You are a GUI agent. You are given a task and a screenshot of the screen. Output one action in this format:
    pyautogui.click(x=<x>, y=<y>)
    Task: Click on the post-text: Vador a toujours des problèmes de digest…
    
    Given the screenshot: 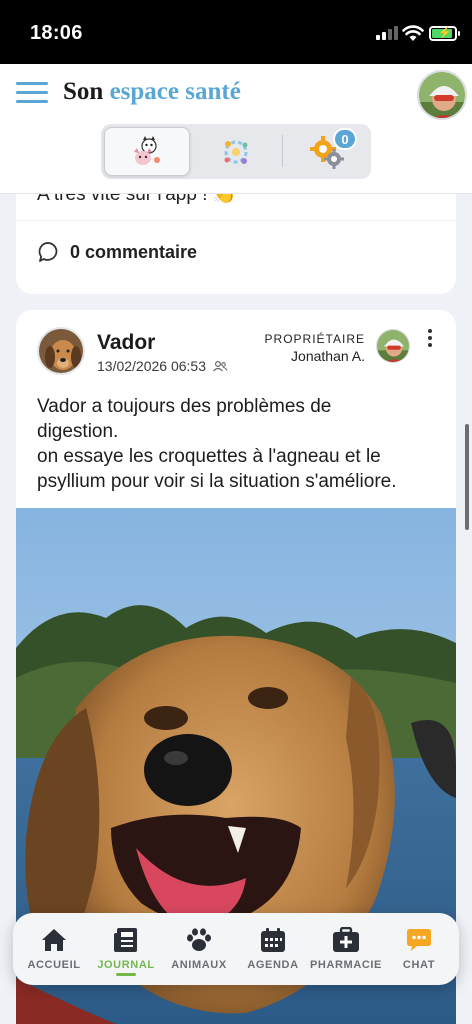 What is the action you would take?
    pyautogui.click(x=217, y=444)
    